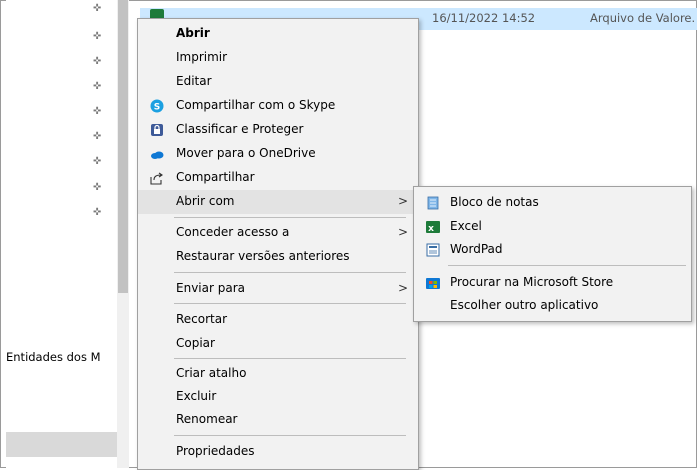 This screenshot has width=697, height=470. What do you see at coordinates (211, 373) in the screenshot?
I see `menu-item-label: Criar atalho` at bounding box center [211, 373].